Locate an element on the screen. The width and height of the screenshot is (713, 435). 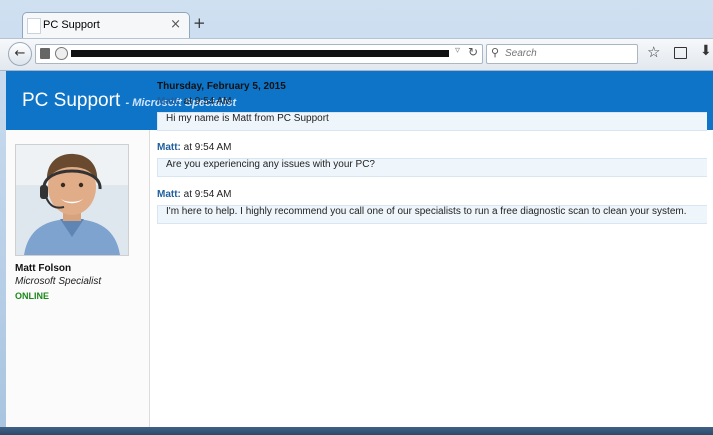
search-box: ⚲ is located at coordinates (562, 54).